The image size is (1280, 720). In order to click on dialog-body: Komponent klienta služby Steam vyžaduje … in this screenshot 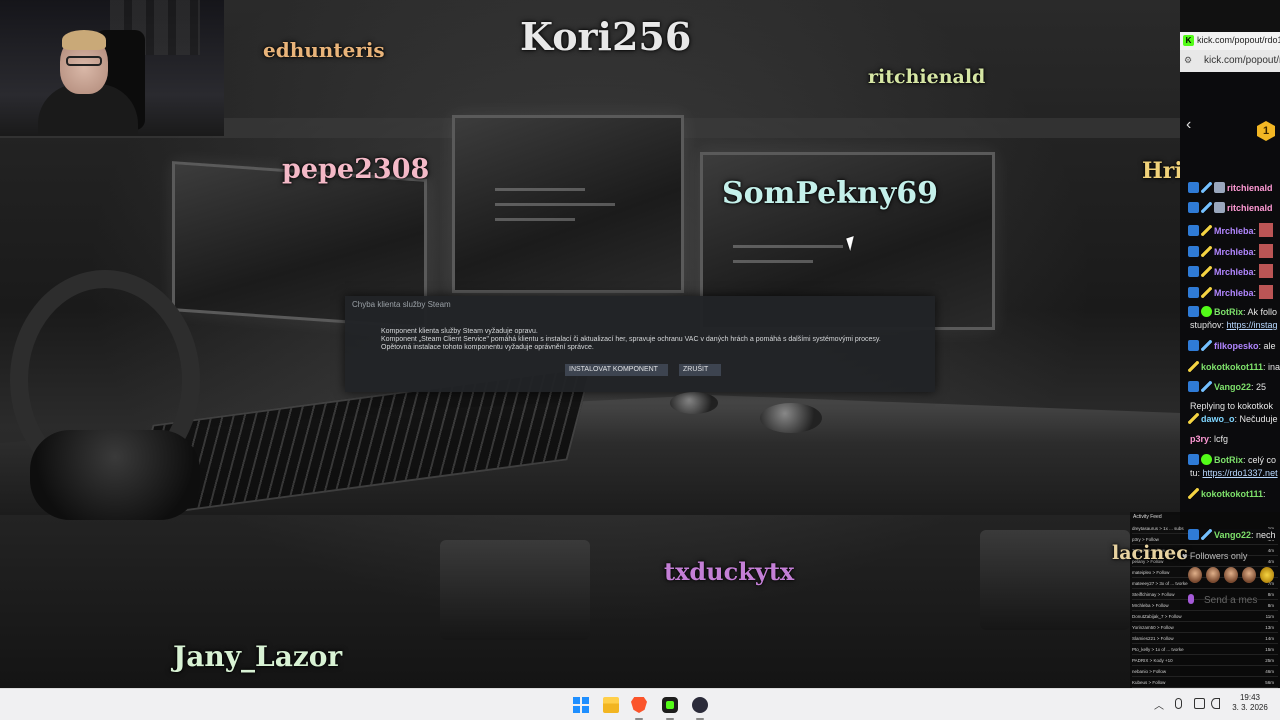, I will do `click(631, 340)`.